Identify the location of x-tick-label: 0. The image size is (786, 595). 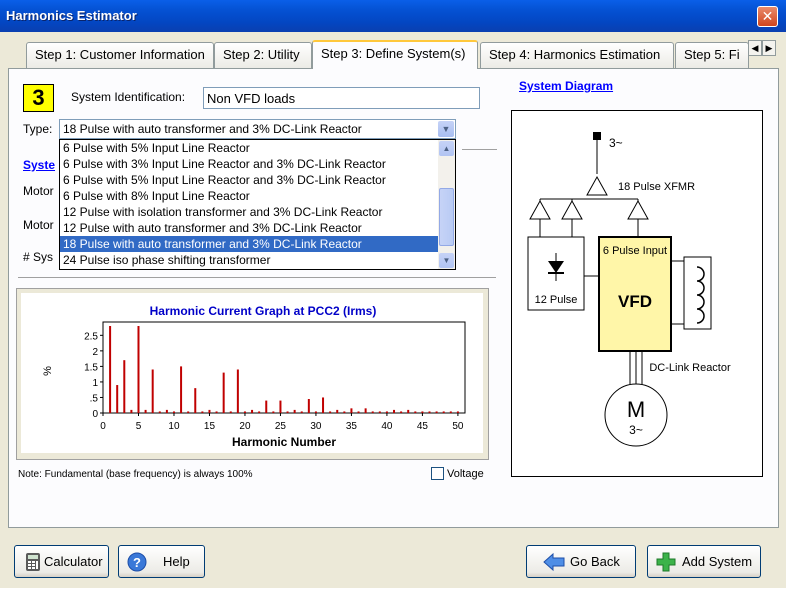
(103, 426).